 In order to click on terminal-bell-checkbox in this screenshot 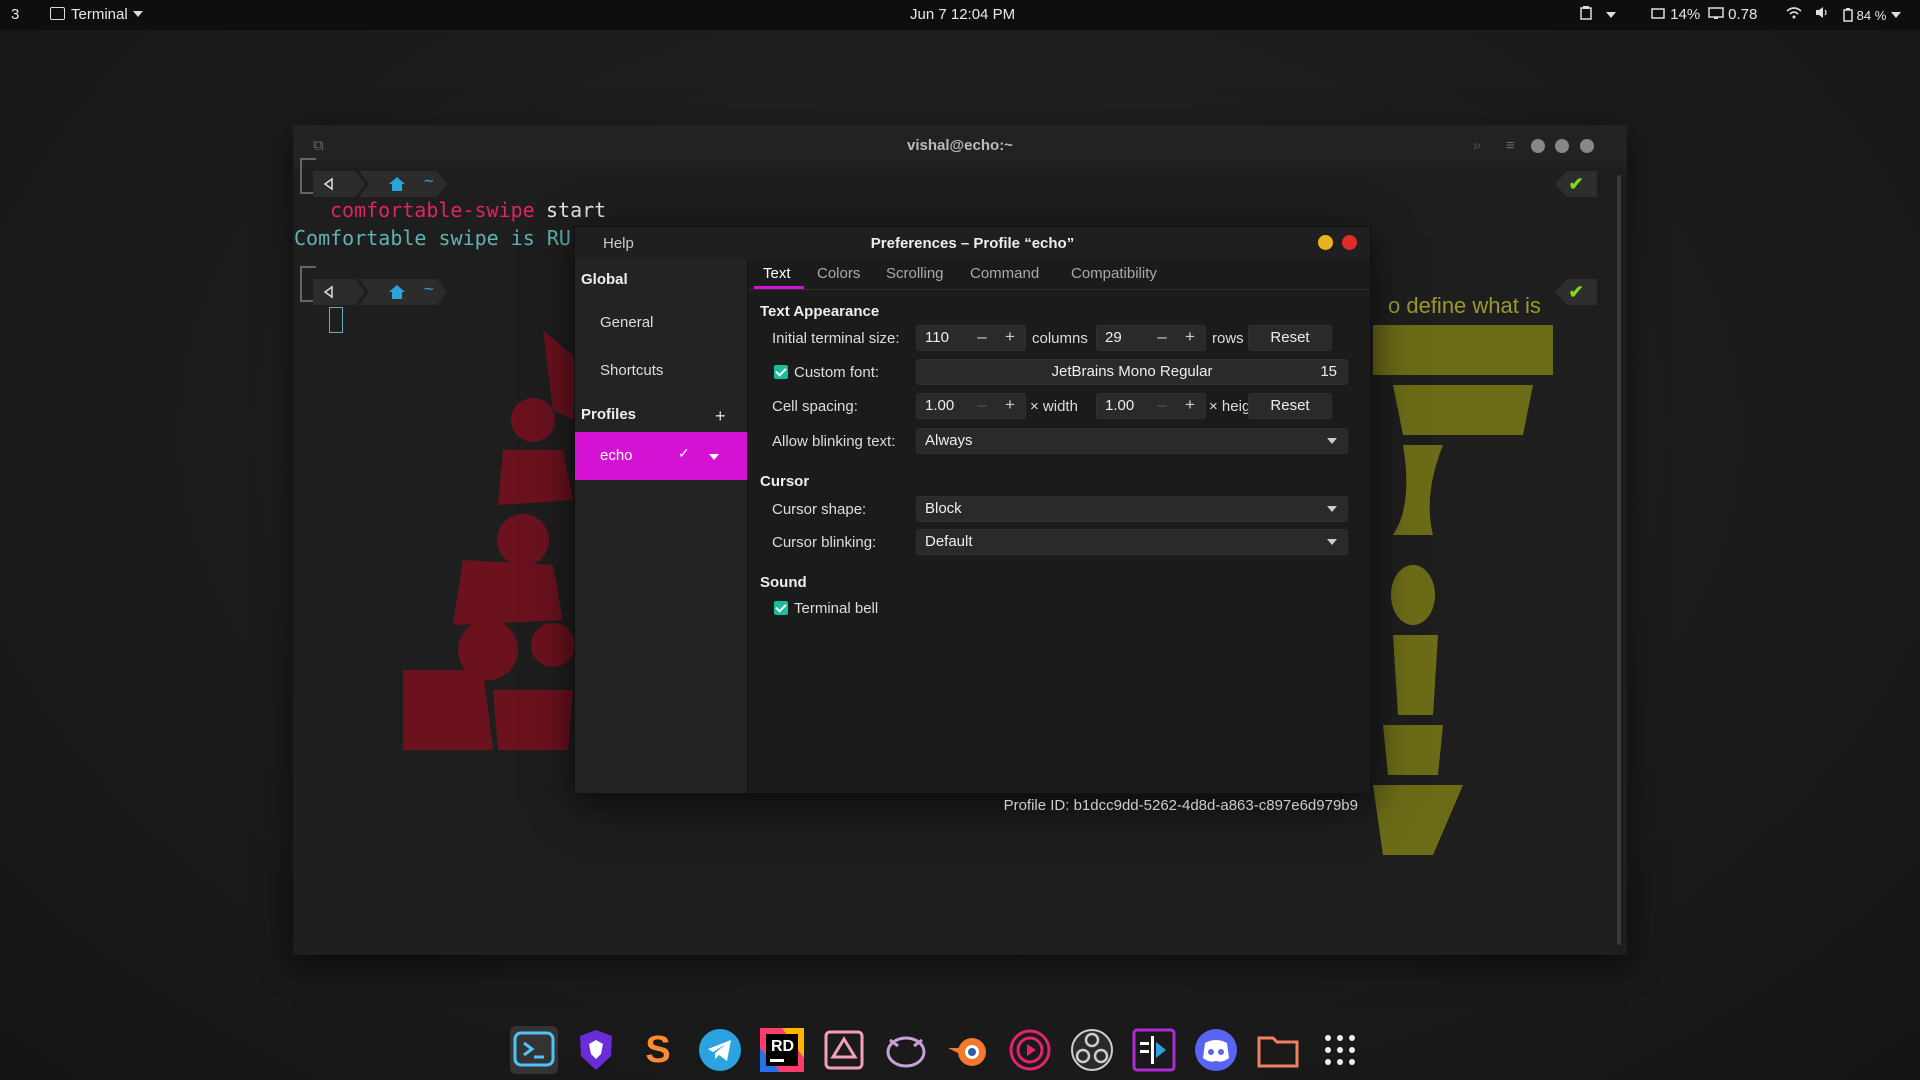, I will do `click(781, 608)`.